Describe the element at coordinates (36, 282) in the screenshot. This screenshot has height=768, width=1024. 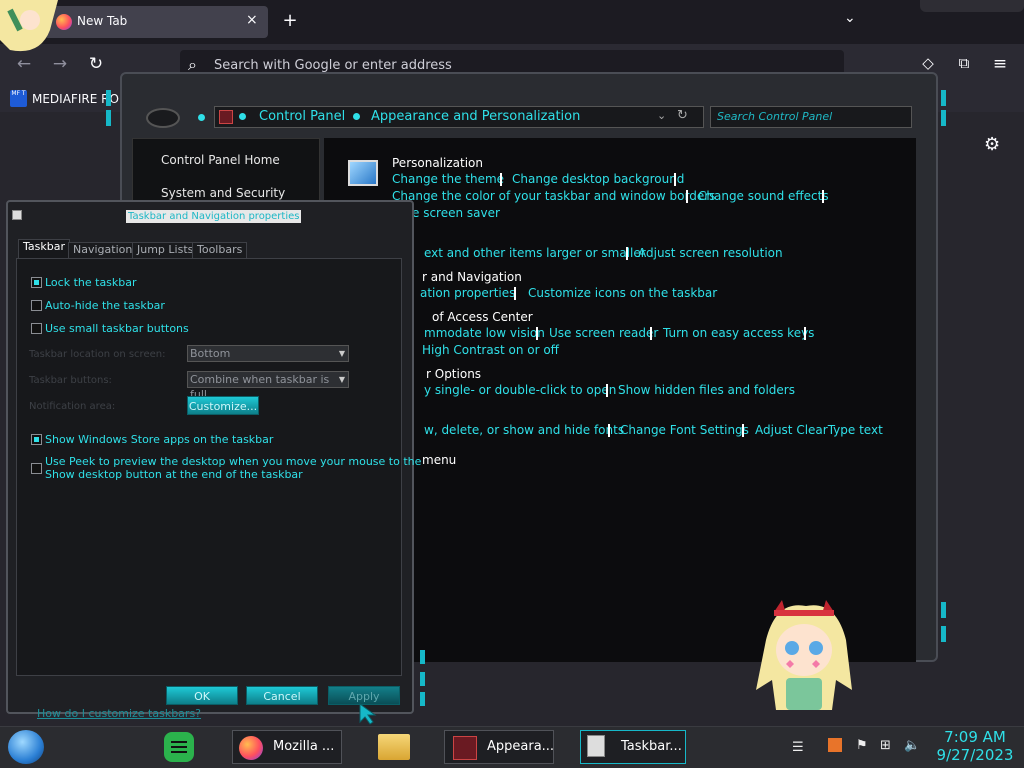
I see `lock-taskbar-checkbox` at that location.